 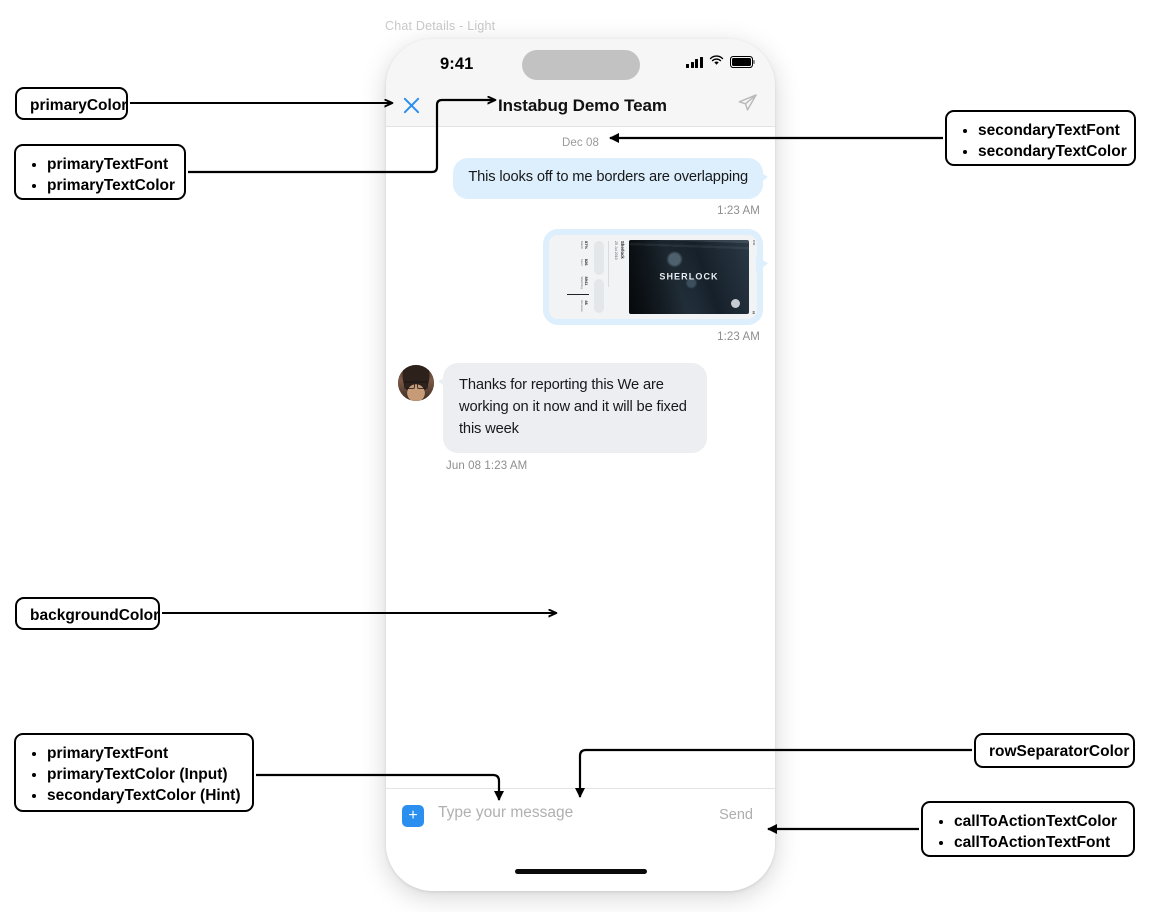 I want to click on message-input, so click(x=571, y=813).